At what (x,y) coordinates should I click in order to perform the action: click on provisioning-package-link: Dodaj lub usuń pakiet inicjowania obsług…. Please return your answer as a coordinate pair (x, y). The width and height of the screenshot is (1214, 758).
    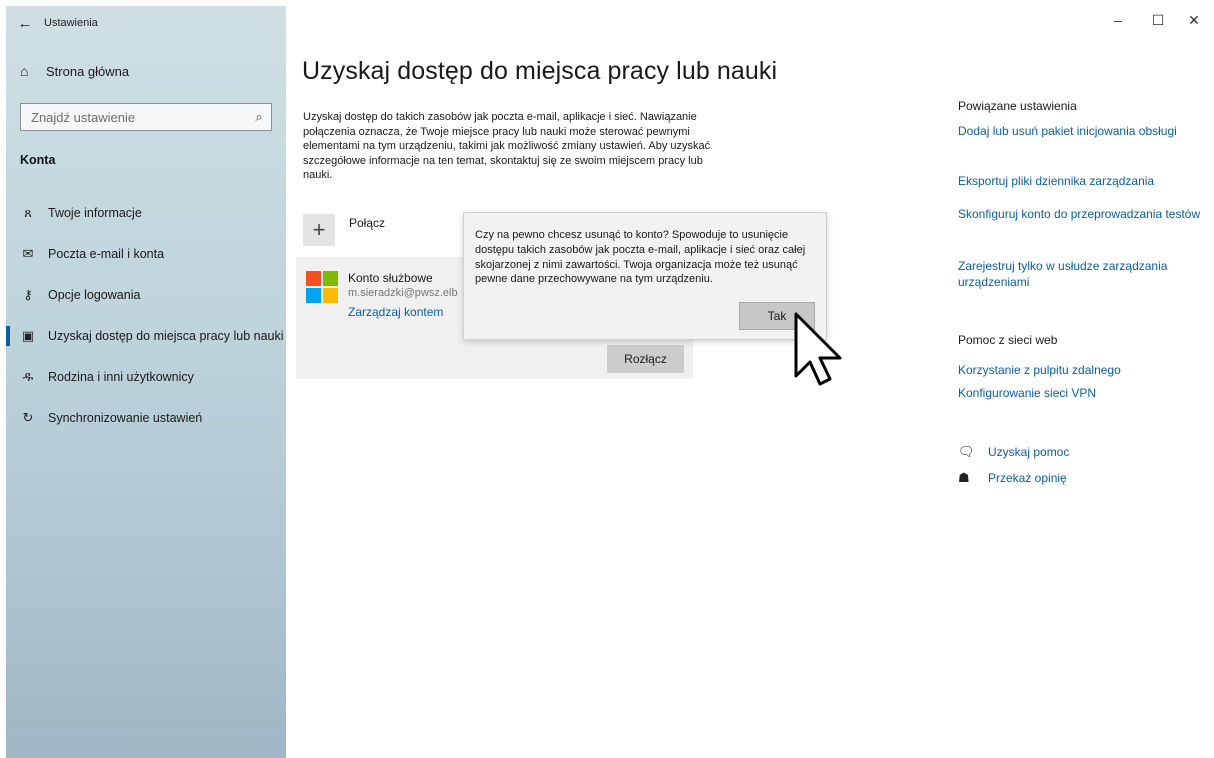
    Looking at the image, I should click on (1080, 131).